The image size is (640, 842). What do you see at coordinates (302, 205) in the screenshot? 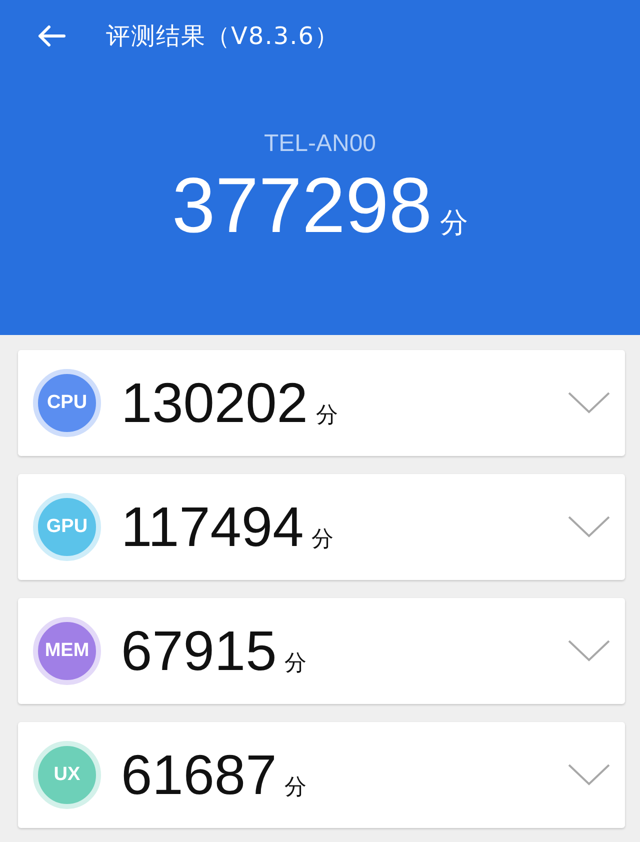
I see `total-score: 377298` at bounding box center [302, 205].